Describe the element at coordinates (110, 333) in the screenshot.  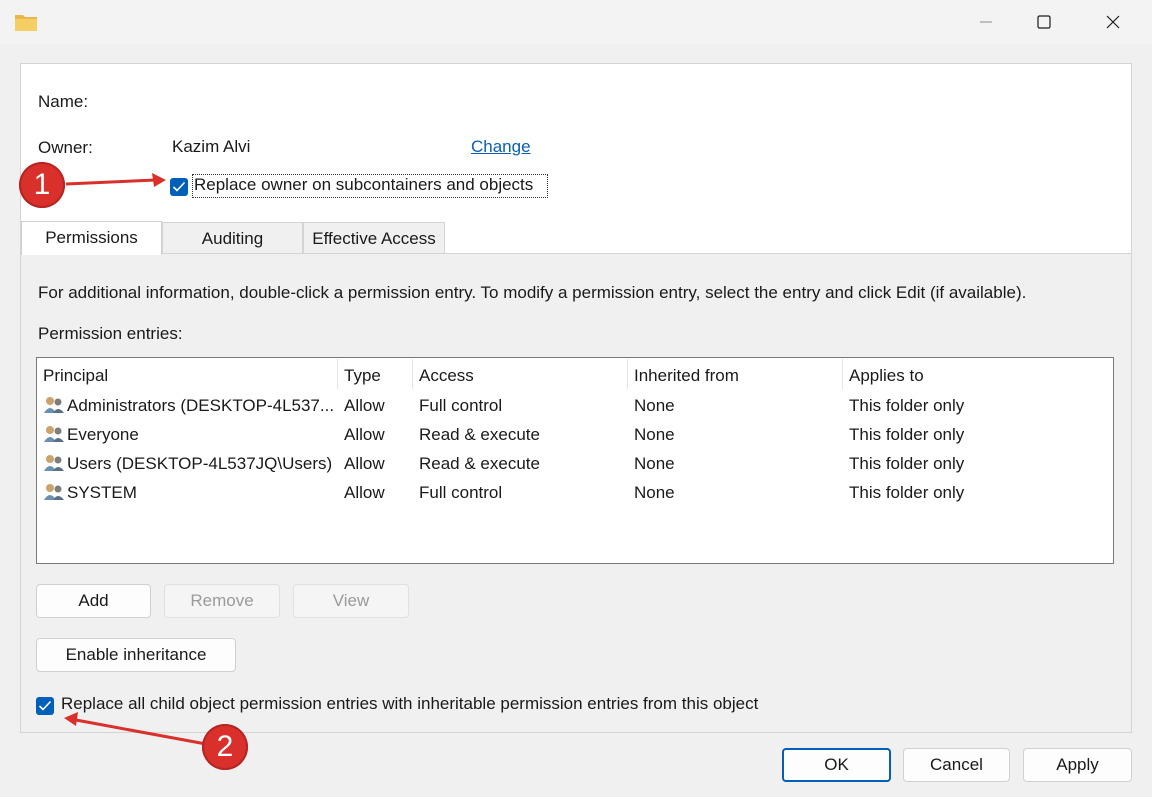
I see `permission-entries-label: Permission entries:` at that location.